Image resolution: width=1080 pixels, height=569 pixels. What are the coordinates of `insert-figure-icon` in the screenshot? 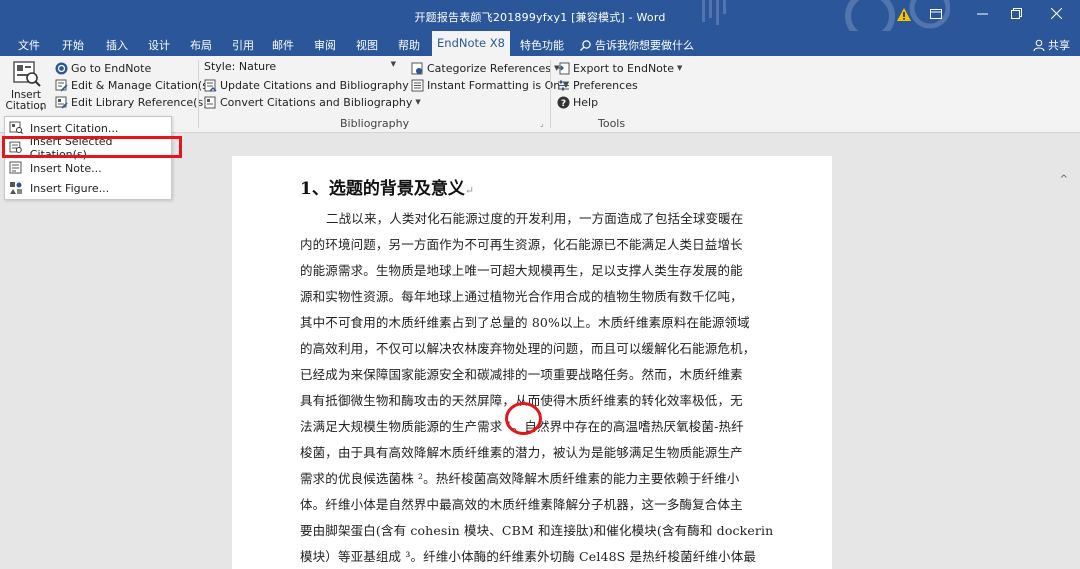 It's located at (16, 188).